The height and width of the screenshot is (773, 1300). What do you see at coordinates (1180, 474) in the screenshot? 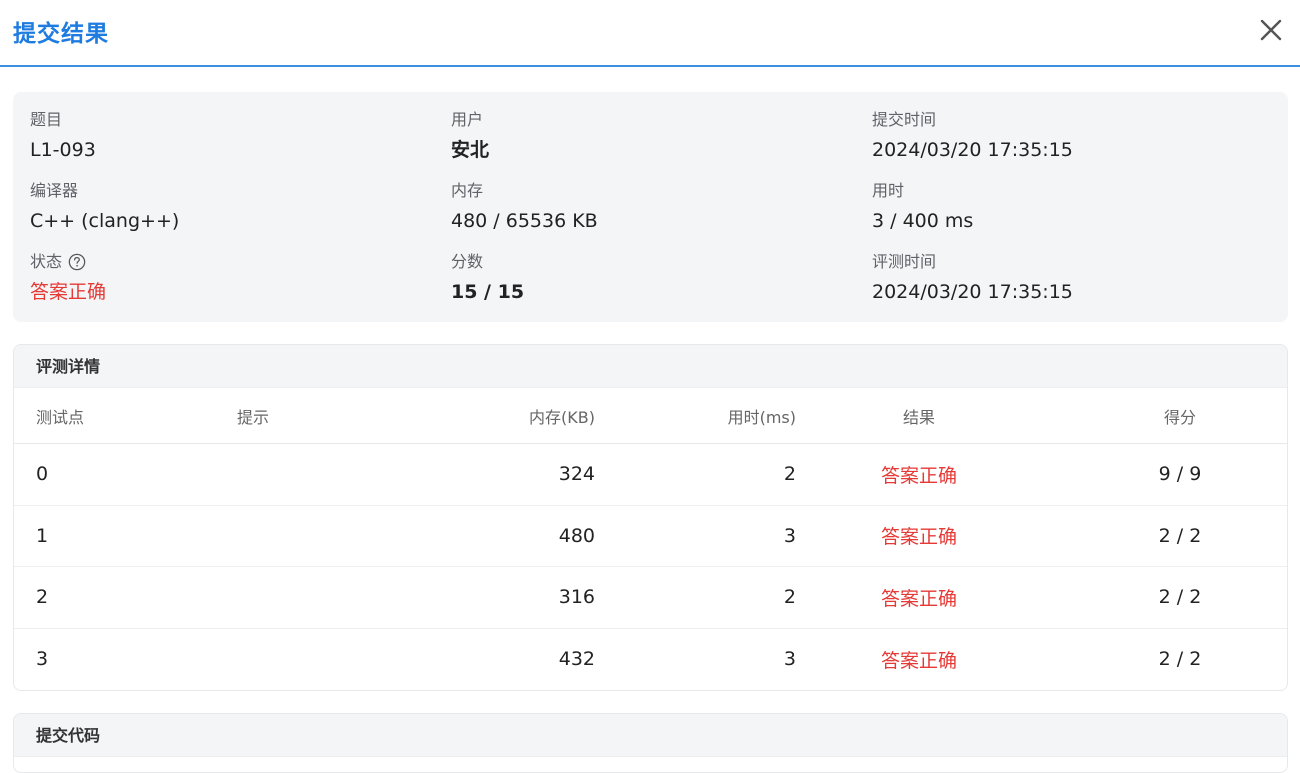
I see `case-score: 9 / 9` at bounding box center [1180, 474].